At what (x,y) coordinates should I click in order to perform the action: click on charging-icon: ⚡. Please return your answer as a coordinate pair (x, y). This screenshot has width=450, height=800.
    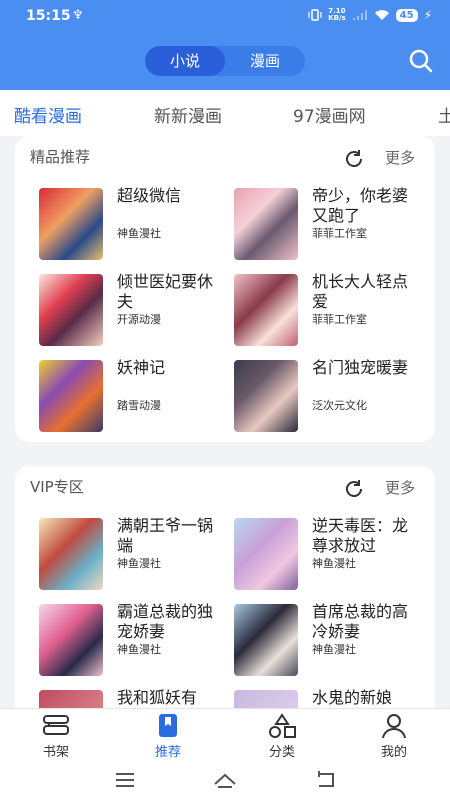
    Looking at the image, I should click on (427, 15).